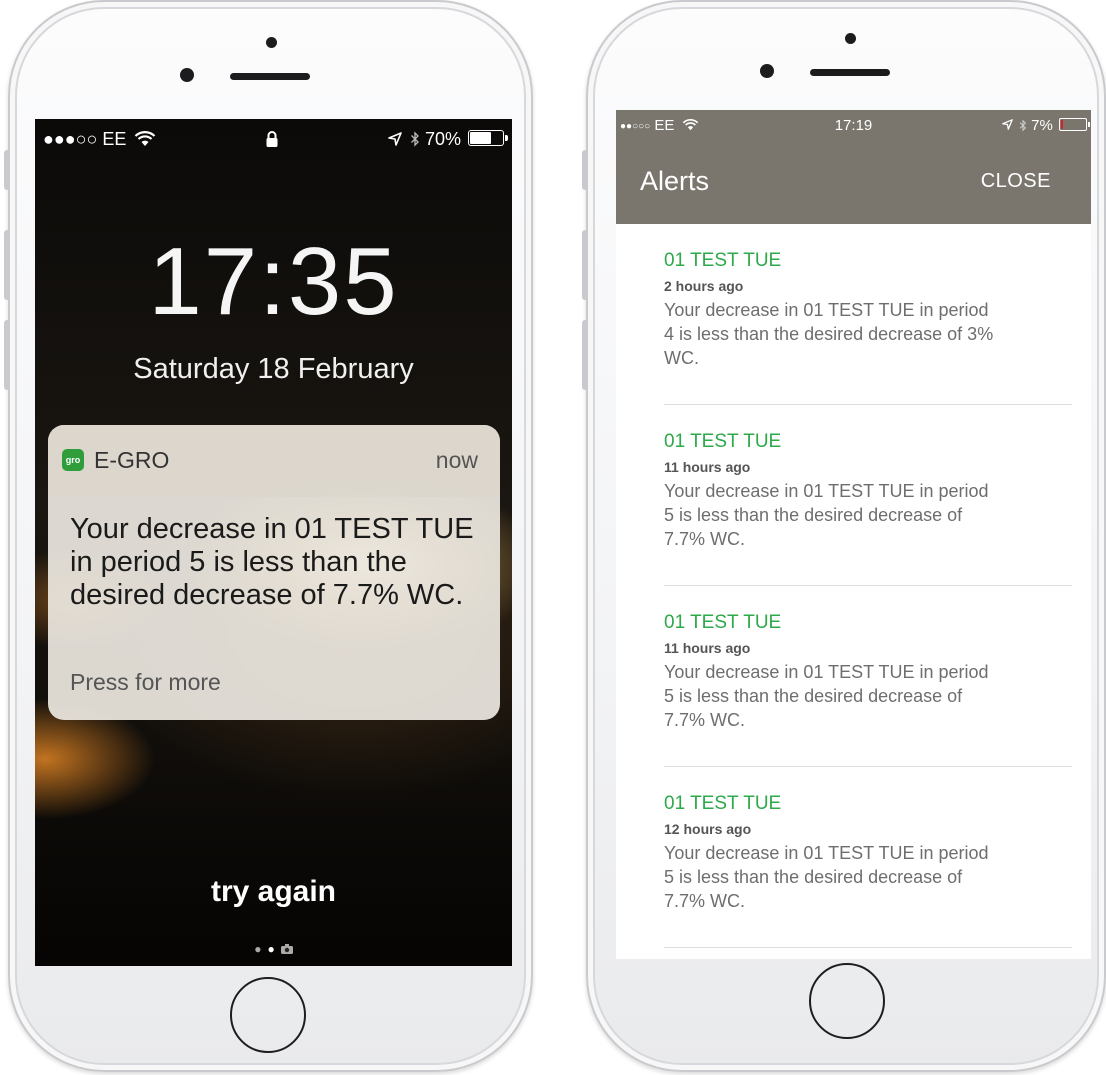  I want to click on wifi-icon, so click(145, 138).